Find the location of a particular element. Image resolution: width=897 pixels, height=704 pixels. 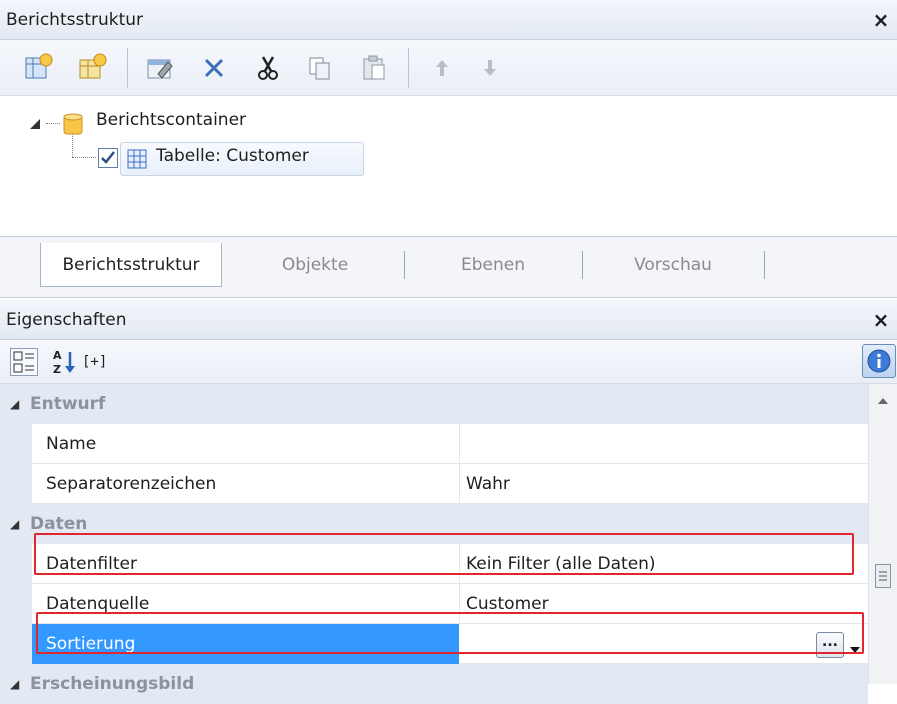

move-up-icon is located at coordinates (442, 68).